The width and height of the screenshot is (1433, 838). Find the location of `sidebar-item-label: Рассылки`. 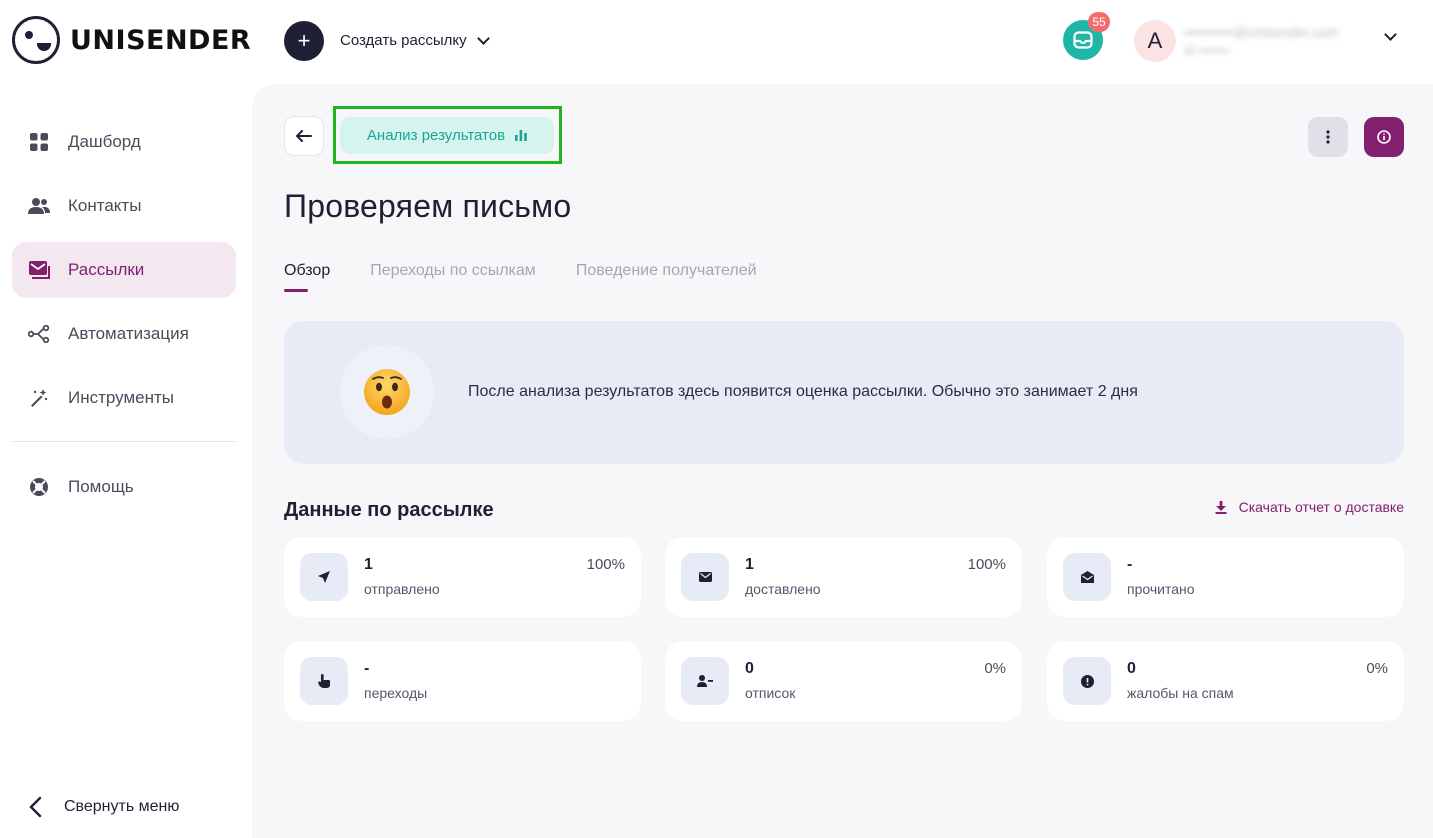

sidebar-item-label: Рассылки is located at coordinates (106, 269).